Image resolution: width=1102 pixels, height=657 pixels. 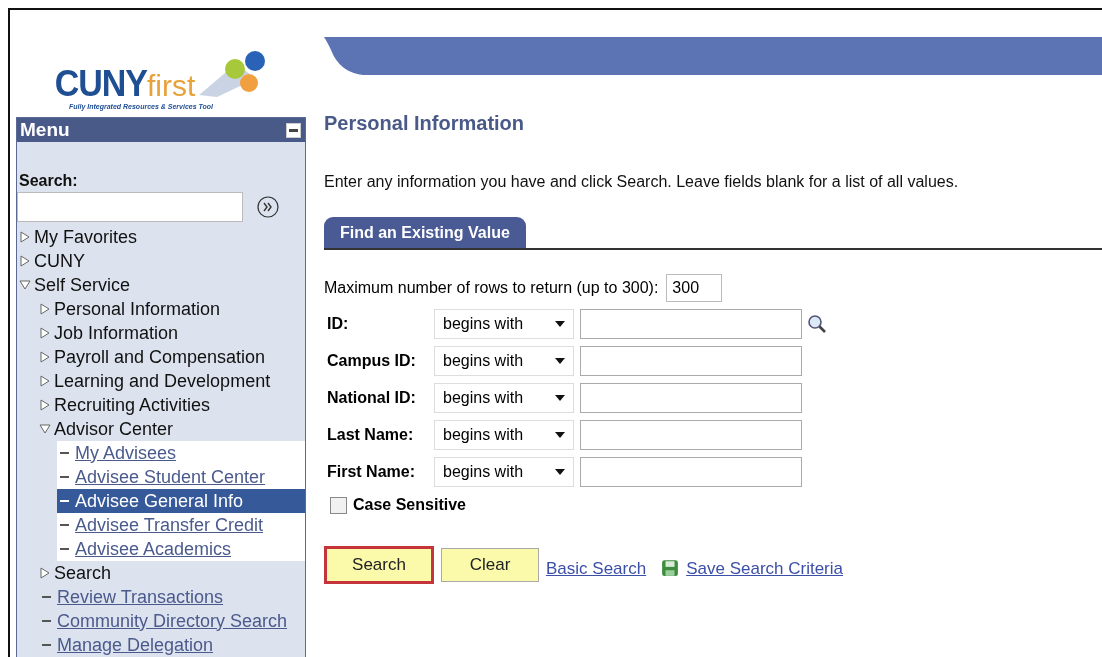 What do you see at coordinates (293, 130) in the screenshot?
I see `collapse-icon` at bounding box center [293, 130].